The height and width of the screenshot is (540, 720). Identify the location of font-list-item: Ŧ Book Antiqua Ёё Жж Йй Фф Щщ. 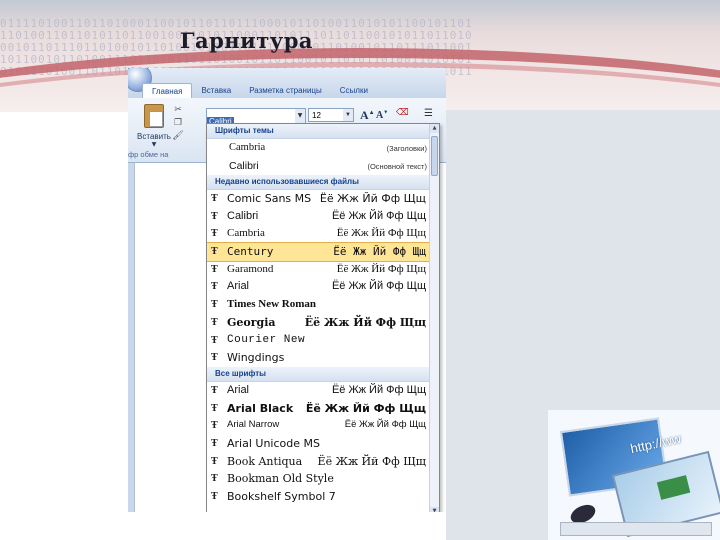
(318, 462).